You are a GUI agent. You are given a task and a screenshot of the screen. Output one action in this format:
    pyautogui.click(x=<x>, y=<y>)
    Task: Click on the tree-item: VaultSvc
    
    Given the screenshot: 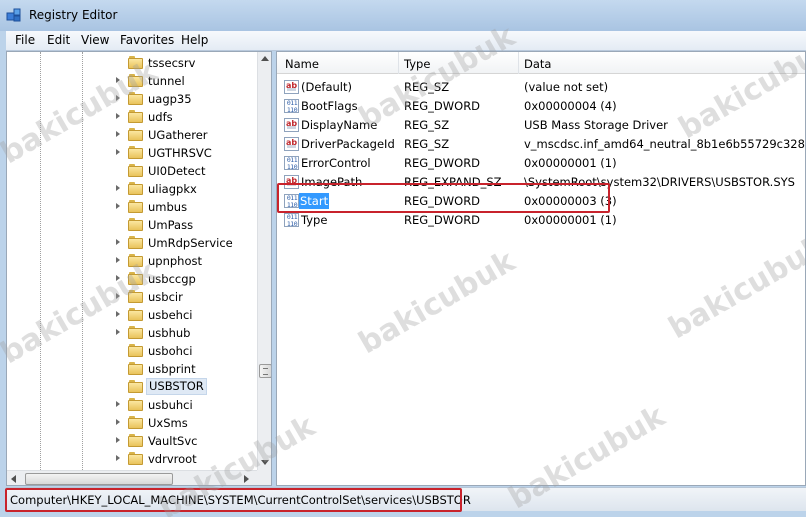 What is the action you would take?
    pyautogui.click(x=132, y=441)
    